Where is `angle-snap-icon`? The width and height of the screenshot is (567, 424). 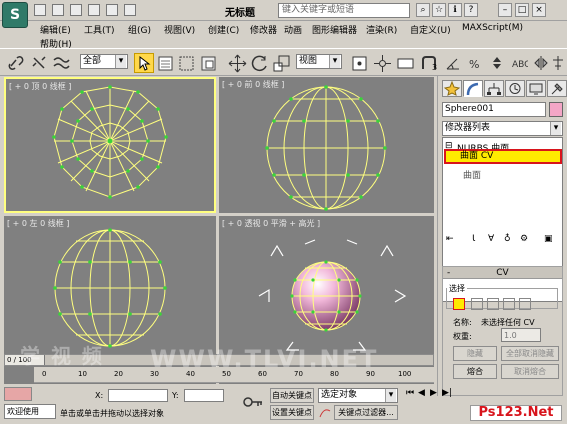 angle-snap-icon is located at coordinates (453, 63).